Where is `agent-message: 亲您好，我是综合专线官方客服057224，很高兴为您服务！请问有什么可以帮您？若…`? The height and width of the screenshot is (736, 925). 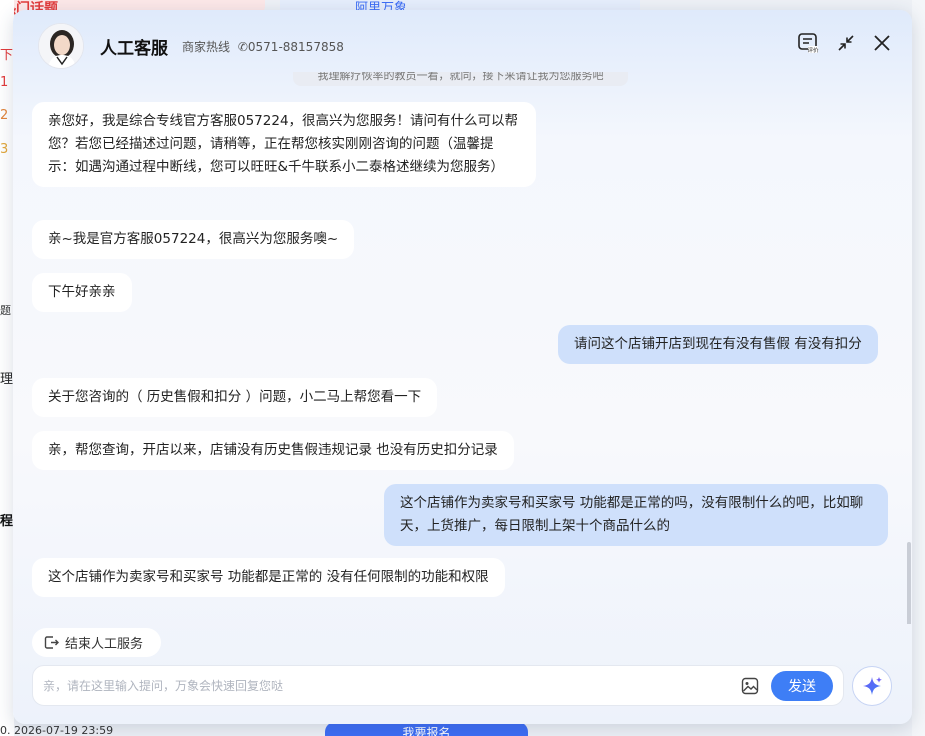
agent-message: 亲您好，我是综合专线官方客服057224，很高兴为您服务！请问有什么可以帮您？若… is located at coordinates (284, 144).